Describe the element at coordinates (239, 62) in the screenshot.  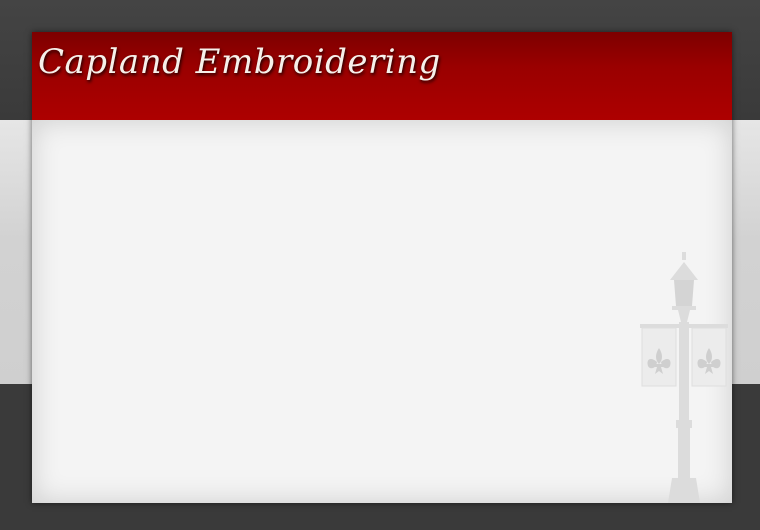
I see `site-logo: Capland Embroidering` at that location.